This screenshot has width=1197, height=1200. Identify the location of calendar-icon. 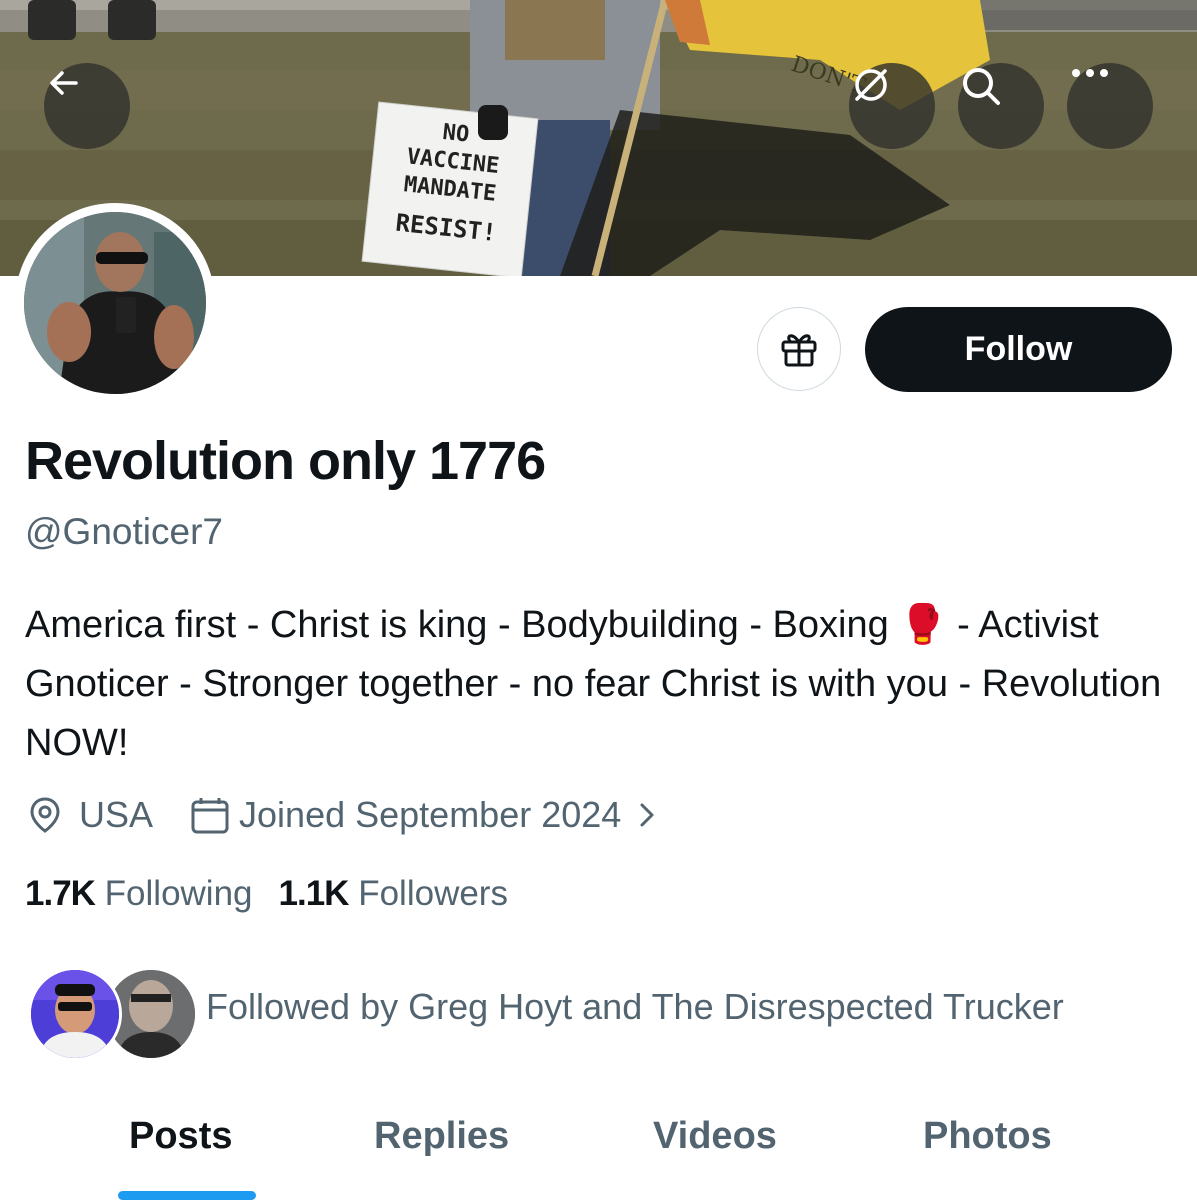
(210, 816).